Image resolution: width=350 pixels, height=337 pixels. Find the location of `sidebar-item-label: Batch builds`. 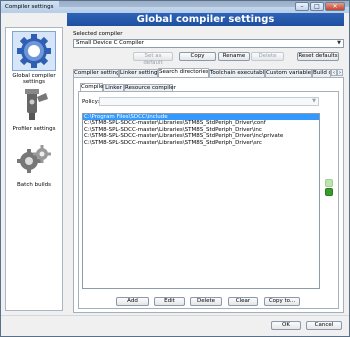

sidebar-item-label: Batch builds is located at coordinates (34, 185).